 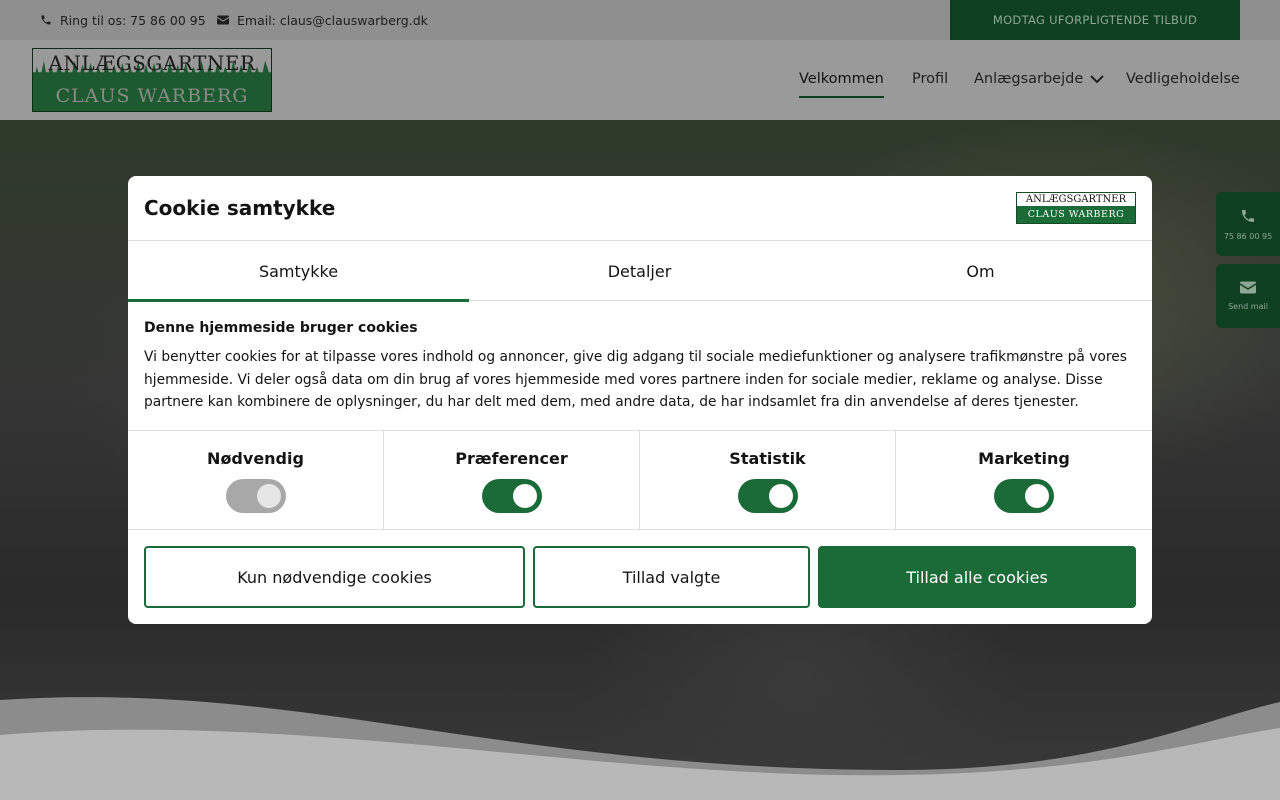 I want to click on side-phone-label: 75 86 00 95, so click(x=1248, y=236).